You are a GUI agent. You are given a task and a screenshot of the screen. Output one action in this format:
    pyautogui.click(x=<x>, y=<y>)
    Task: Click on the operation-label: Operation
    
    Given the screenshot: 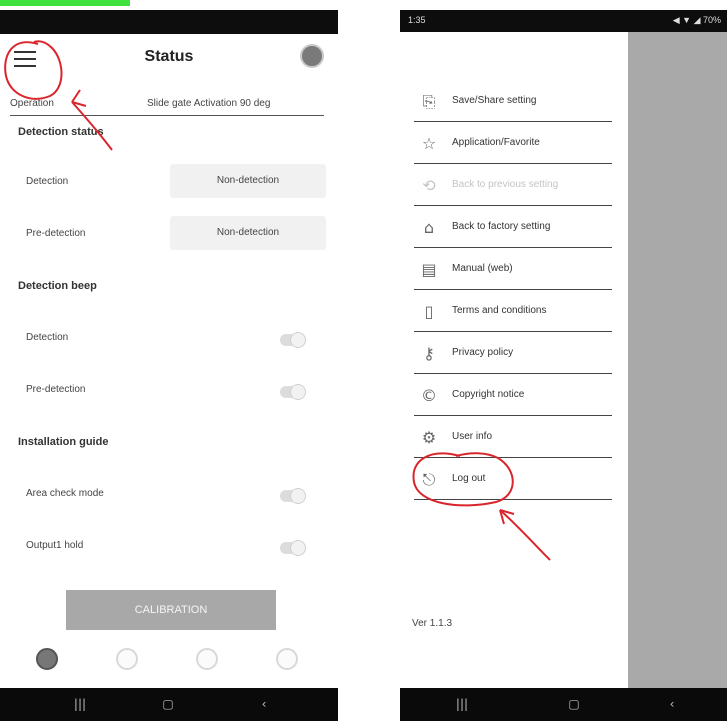 What is the action you would take?
    pyautogui.click(x=32, y=103)
    